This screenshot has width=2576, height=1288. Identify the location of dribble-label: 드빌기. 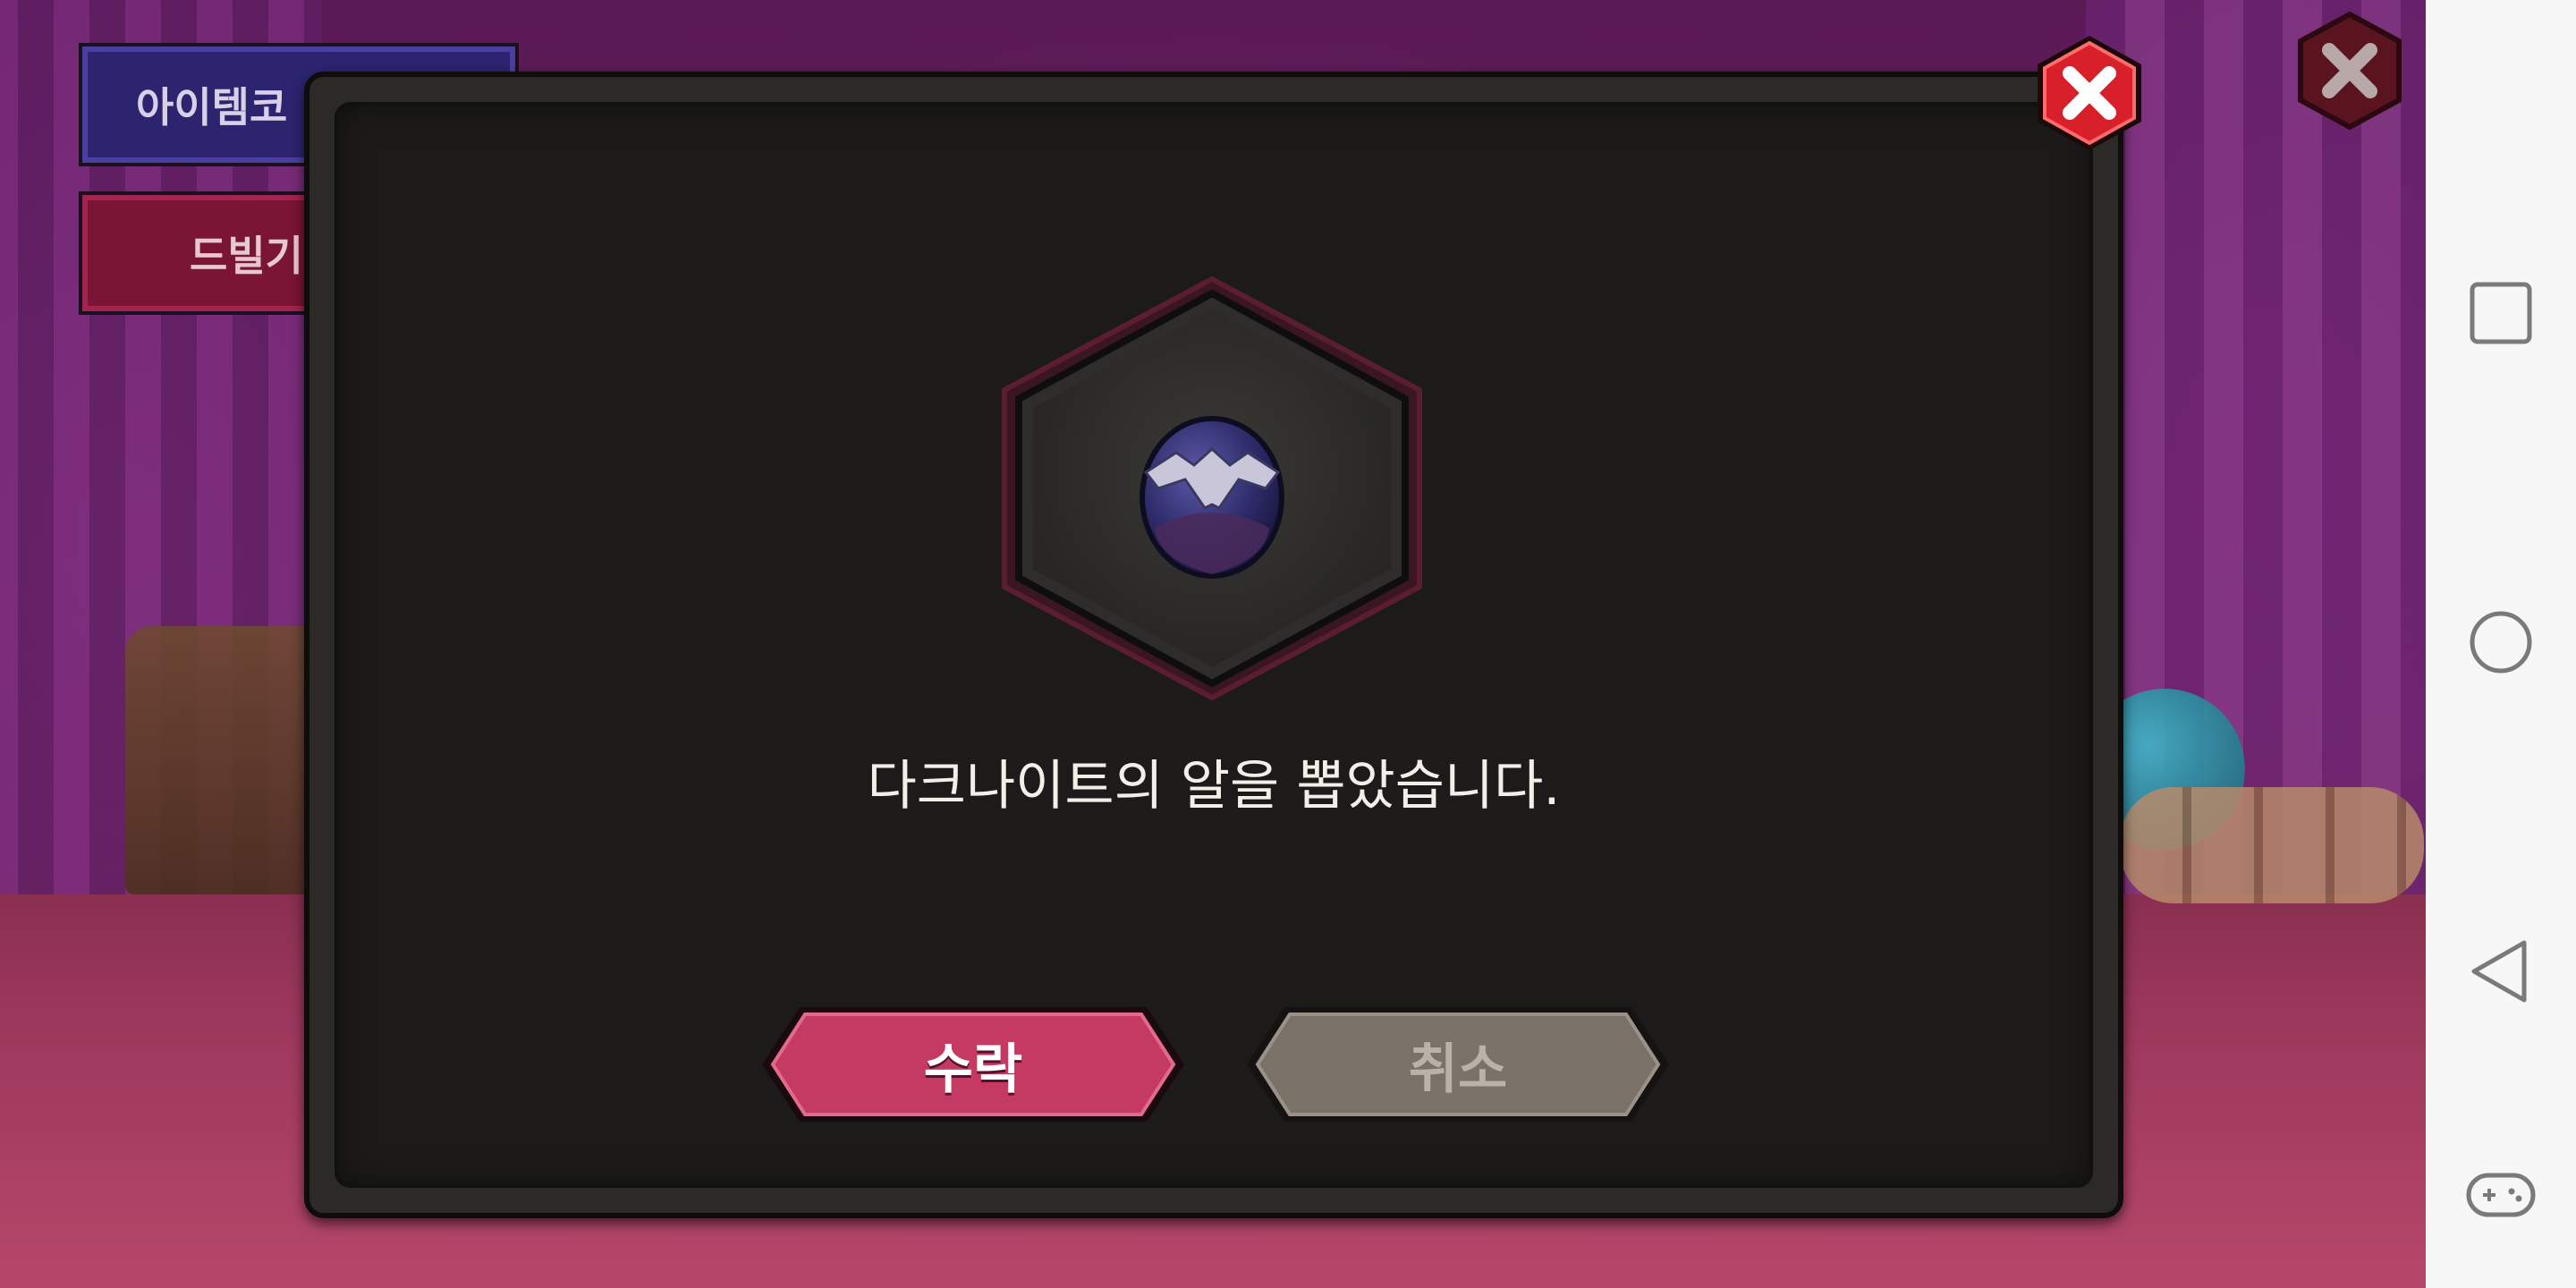
(246, 256).